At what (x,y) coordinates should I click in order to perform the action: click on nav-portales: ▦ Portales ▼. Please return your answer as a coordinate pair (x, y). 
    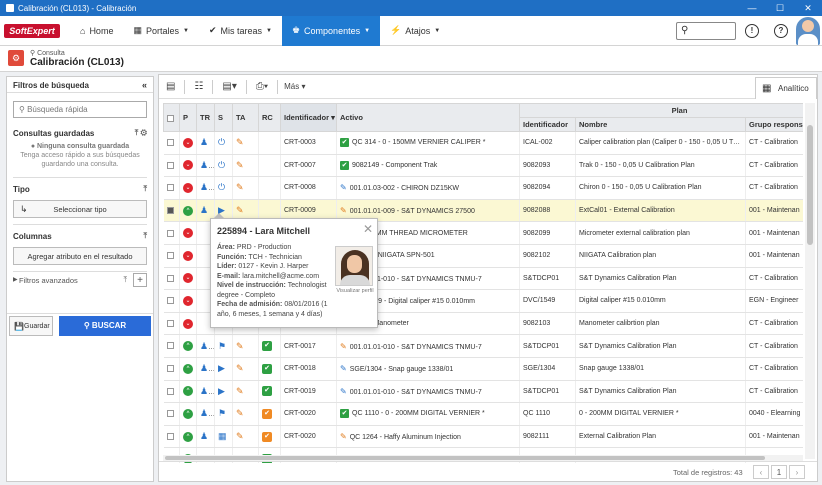
    Looking at the image, I should click on (161, 31).